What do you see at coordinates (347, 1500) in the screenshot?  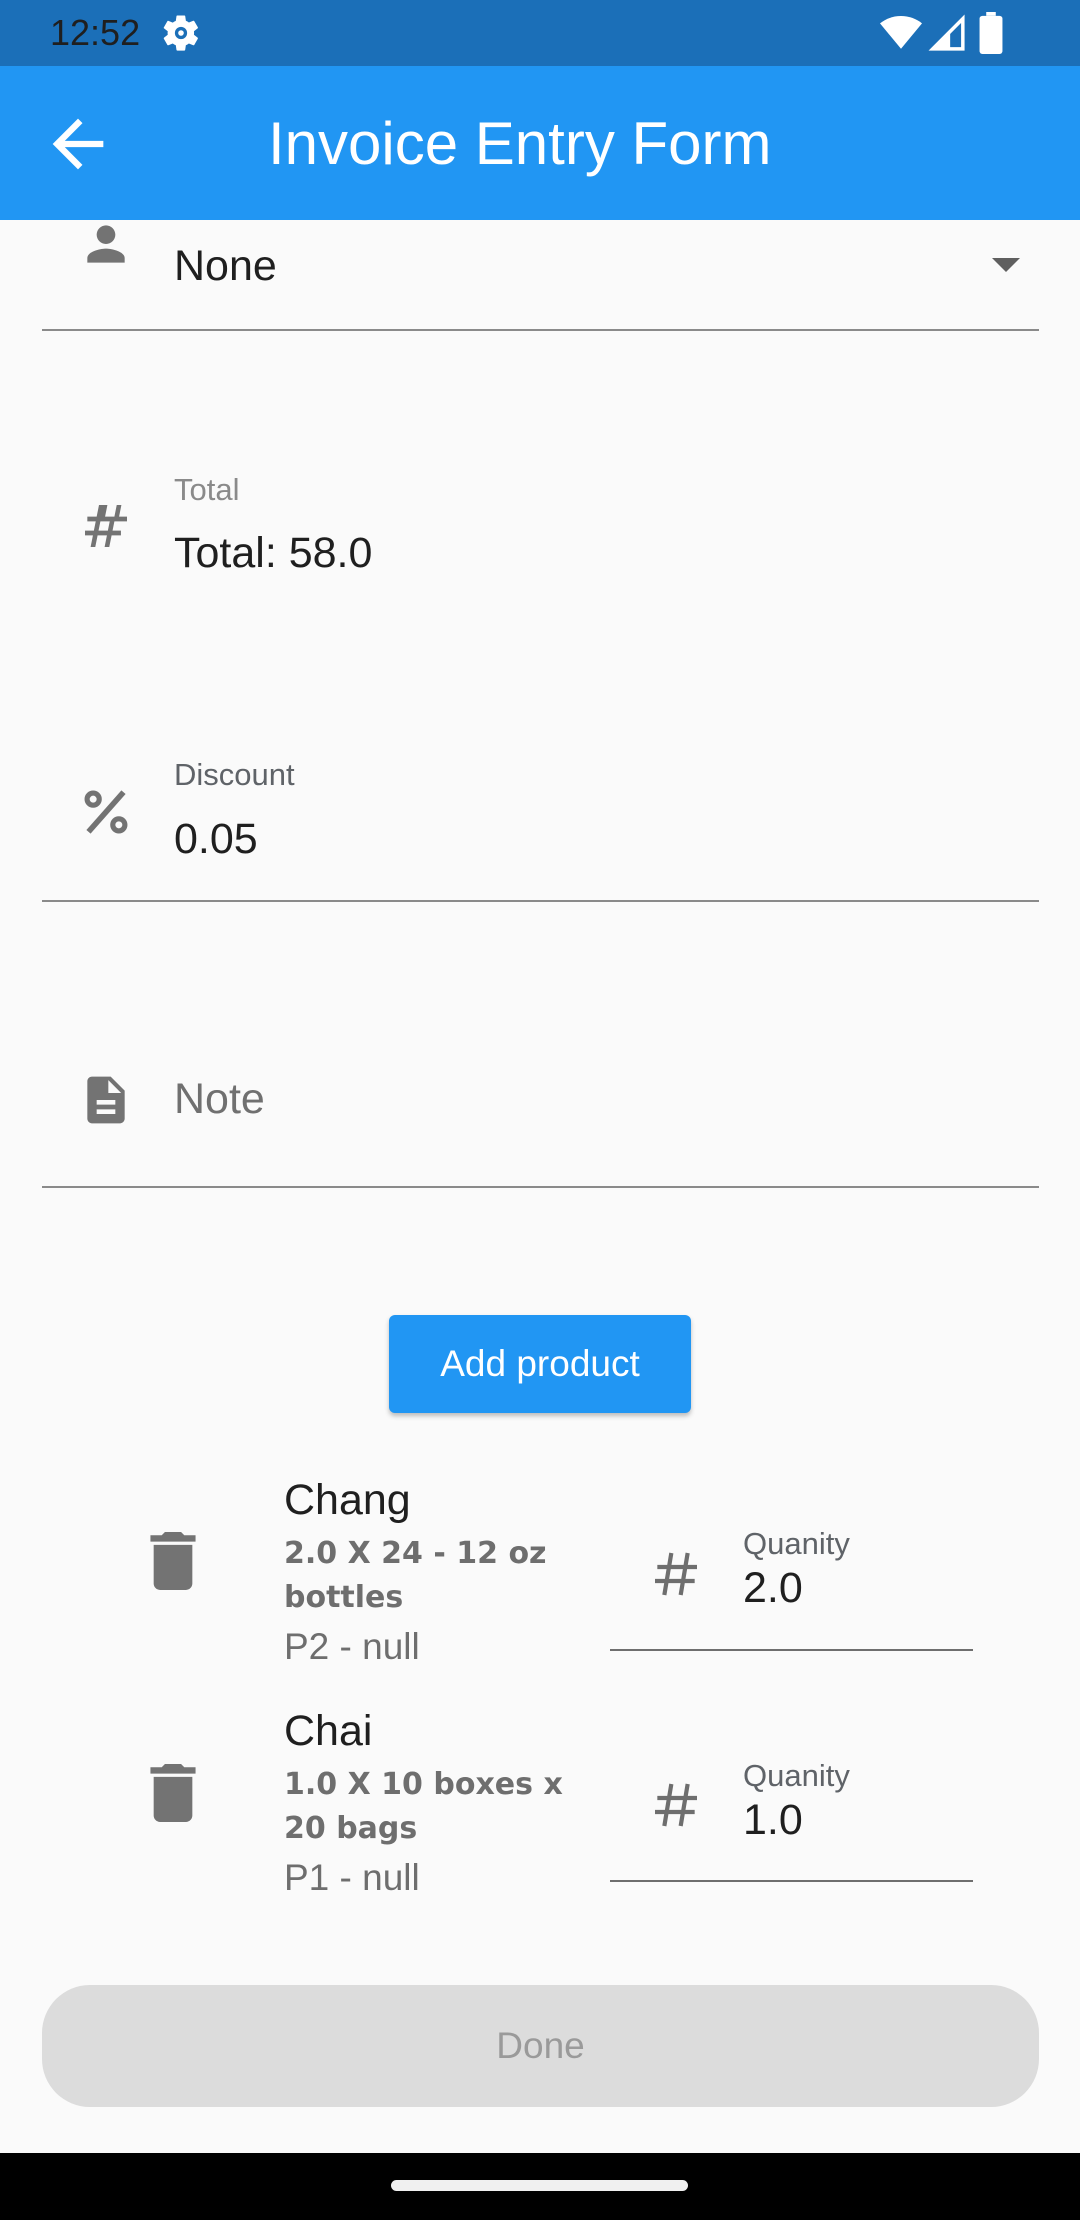 I see `product-name: Chang` at bounding box center [347, 1500].